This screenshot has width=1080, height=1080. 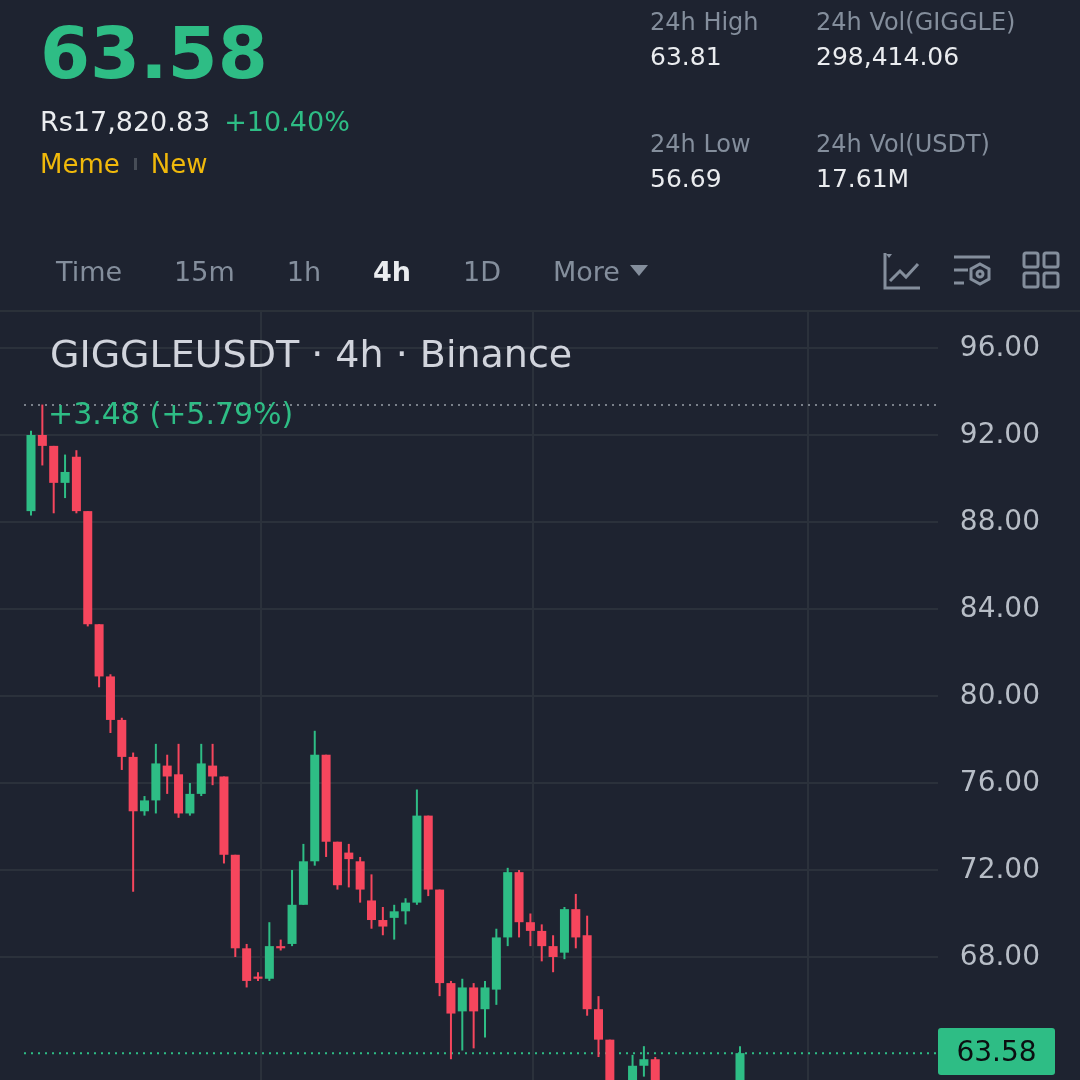 What do you see at coordinates (888, 56) in the screenshot?
I see `stat-value: 298,414.06` at bounding box center [888, 56].